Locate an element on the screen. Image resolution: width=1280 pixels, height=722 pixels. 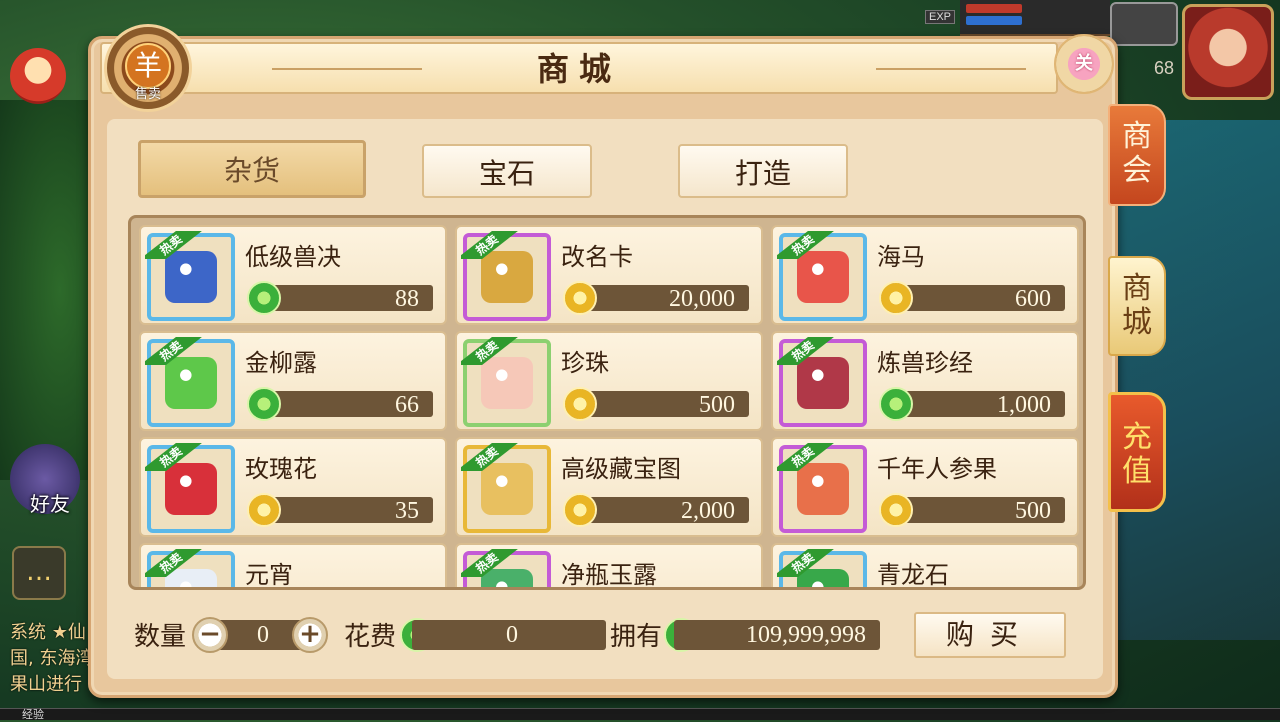
hp-bar is located at coordinates (994, 8).